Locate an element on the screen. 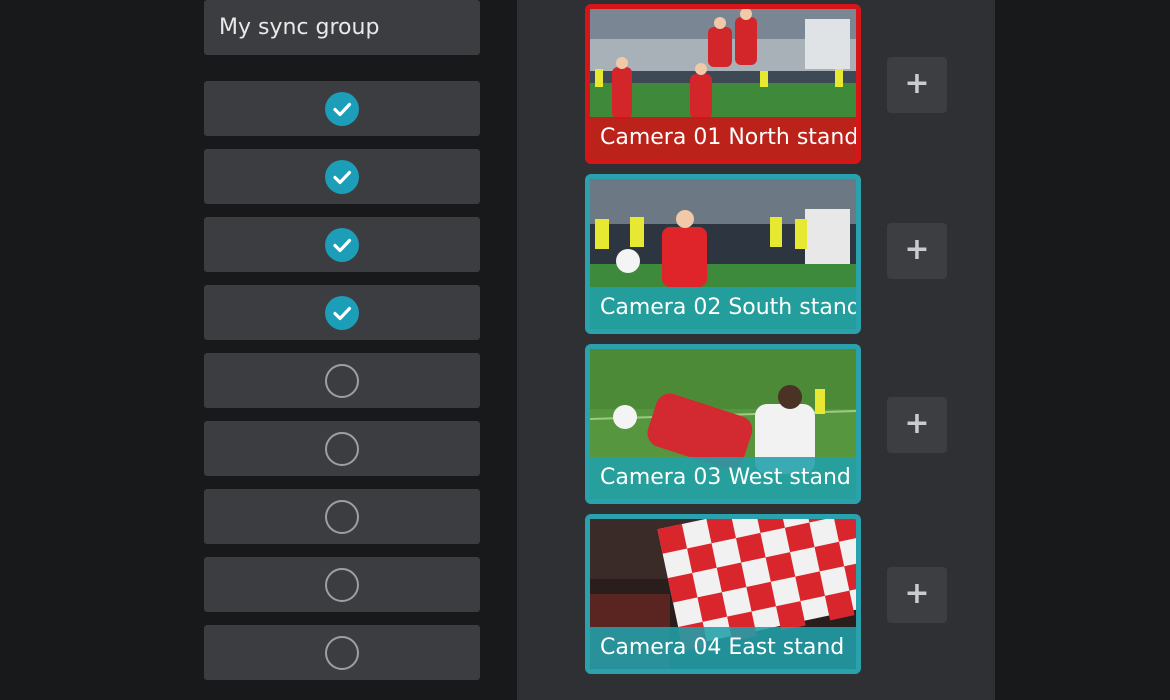 This screenshot has width=1170, height=700. camera-card: Camera 01 North stand is located at coordinates (723, 84).